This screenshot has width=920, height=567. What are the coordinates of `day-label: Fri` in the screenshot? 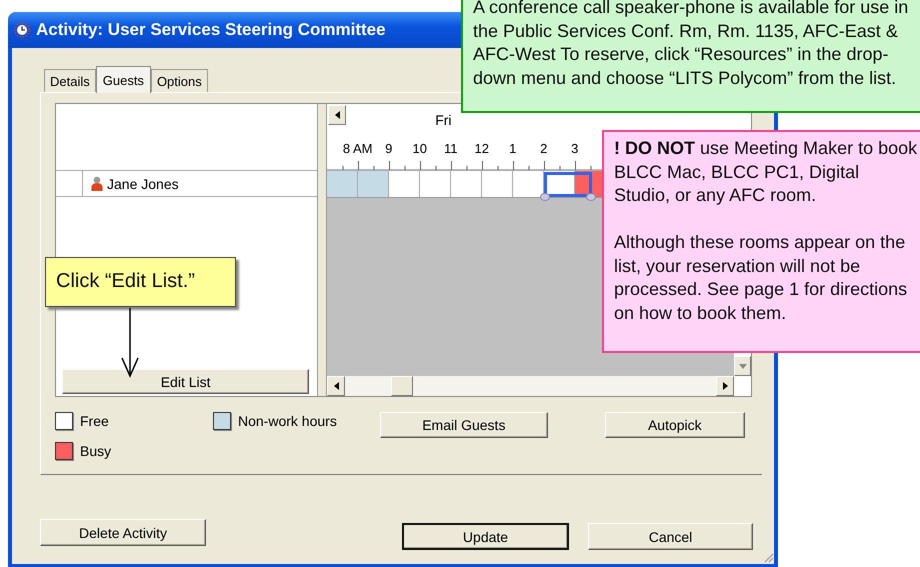 It's located at (443, 120).